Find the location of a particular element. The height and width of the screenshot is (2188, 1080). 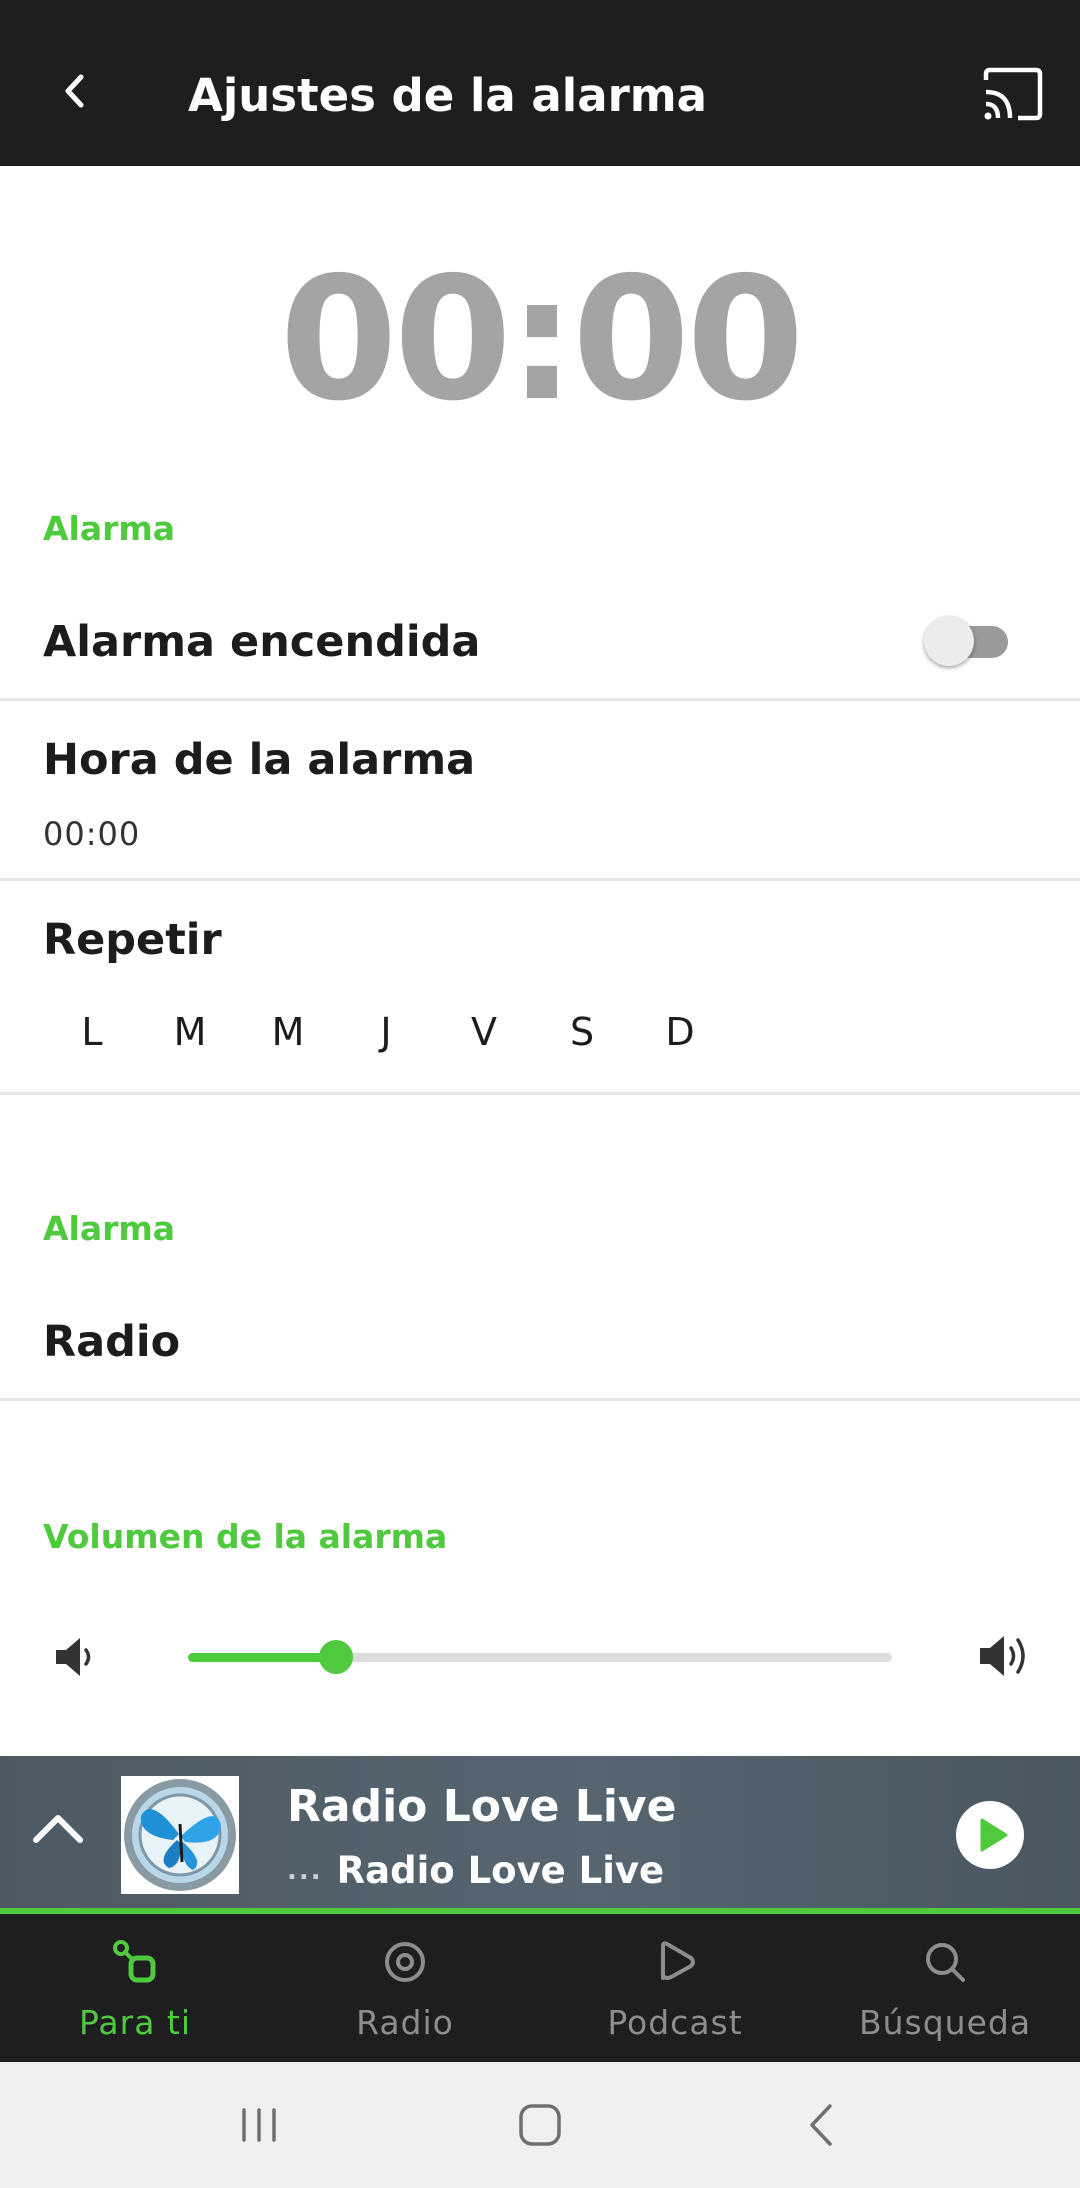

home-icon is located at coordinates (540, 2125).